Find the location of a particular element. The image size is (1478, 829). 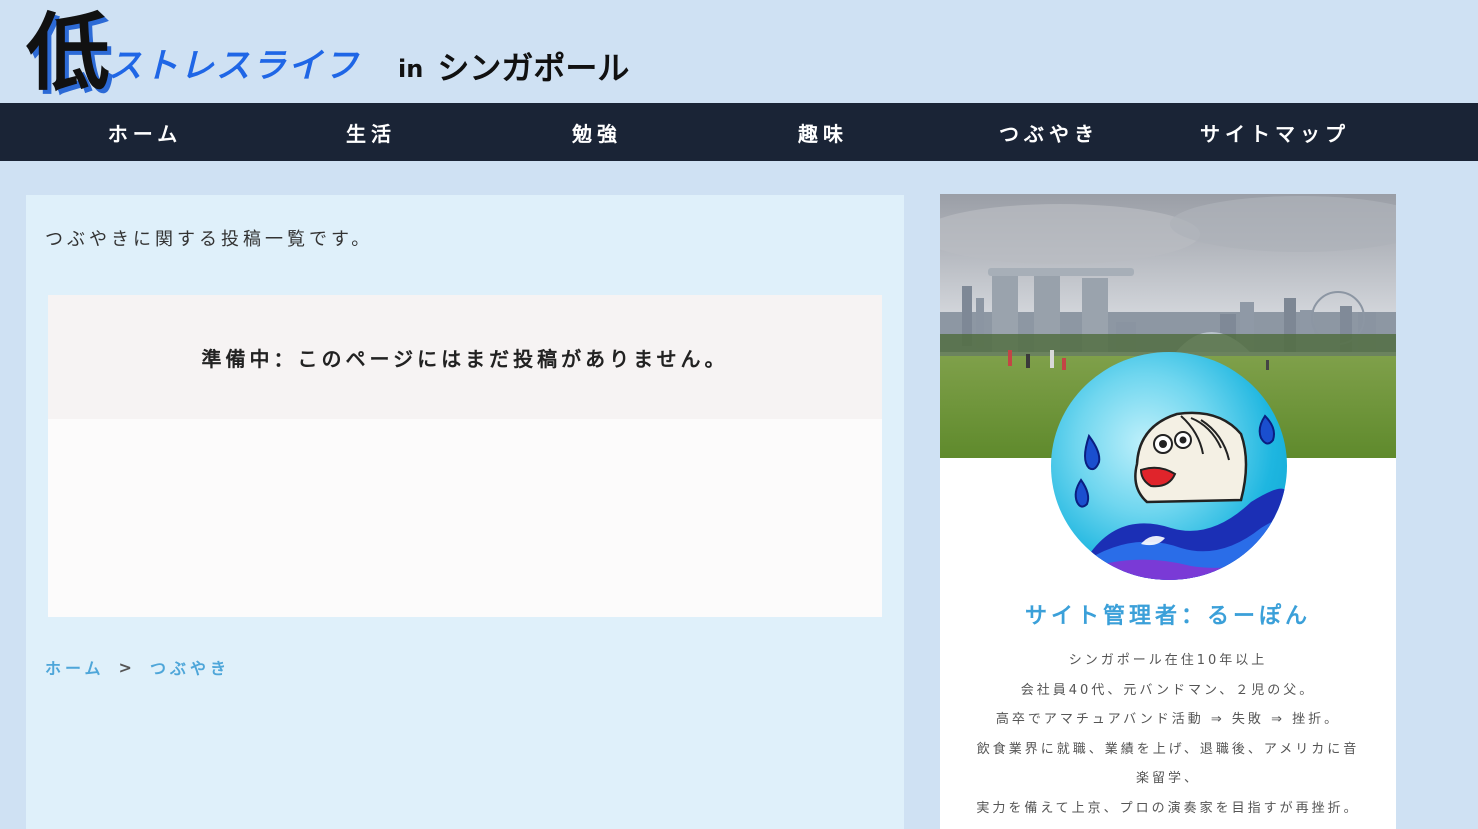

bio-line: 楽留学、 is located at coordinates (1167, 778).